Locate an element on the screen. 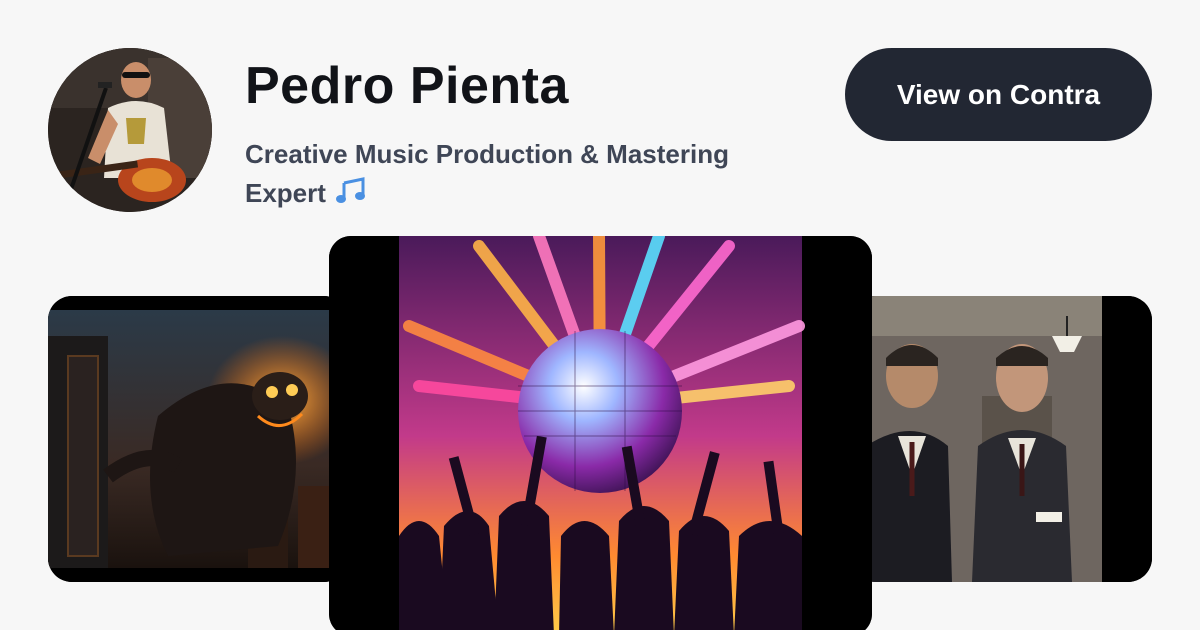 This screenshot has width=1200, height=630. avatar is located at coordinates (130, 130).